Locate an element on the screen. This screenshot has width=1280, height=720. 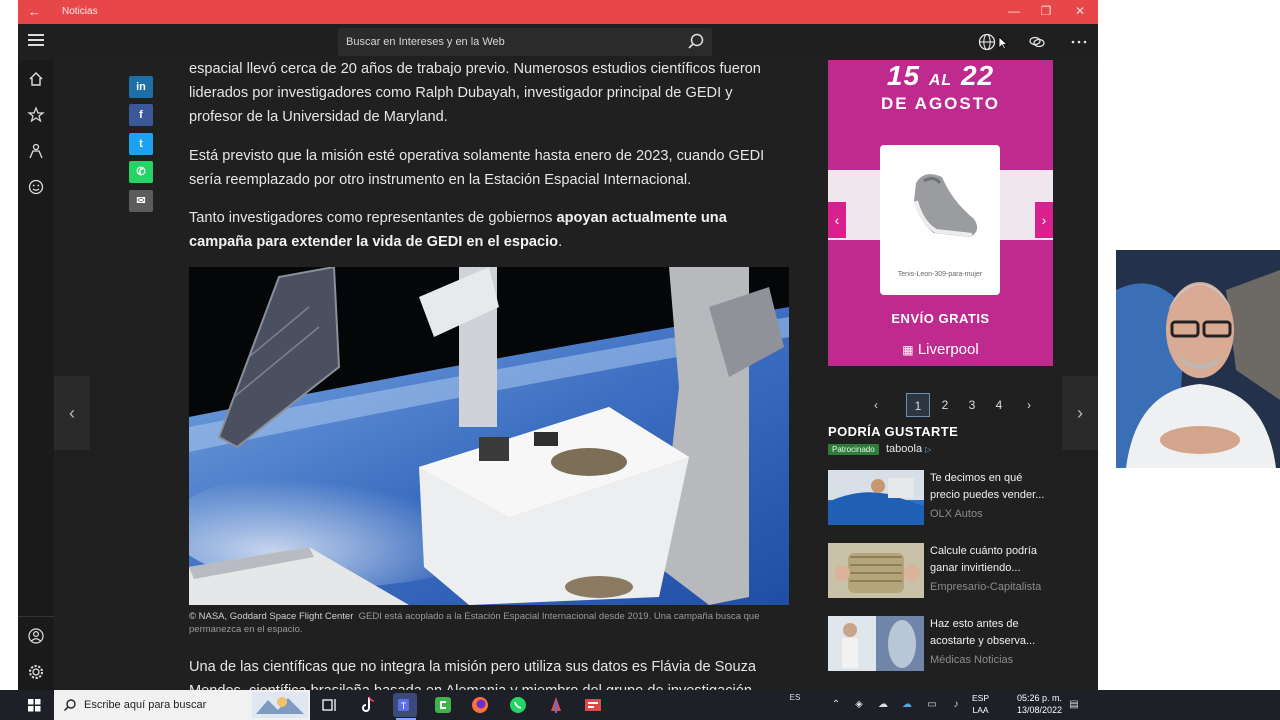
title-bar: ← Noticias — ❐ ✕ is located at coordinates (558, 12).